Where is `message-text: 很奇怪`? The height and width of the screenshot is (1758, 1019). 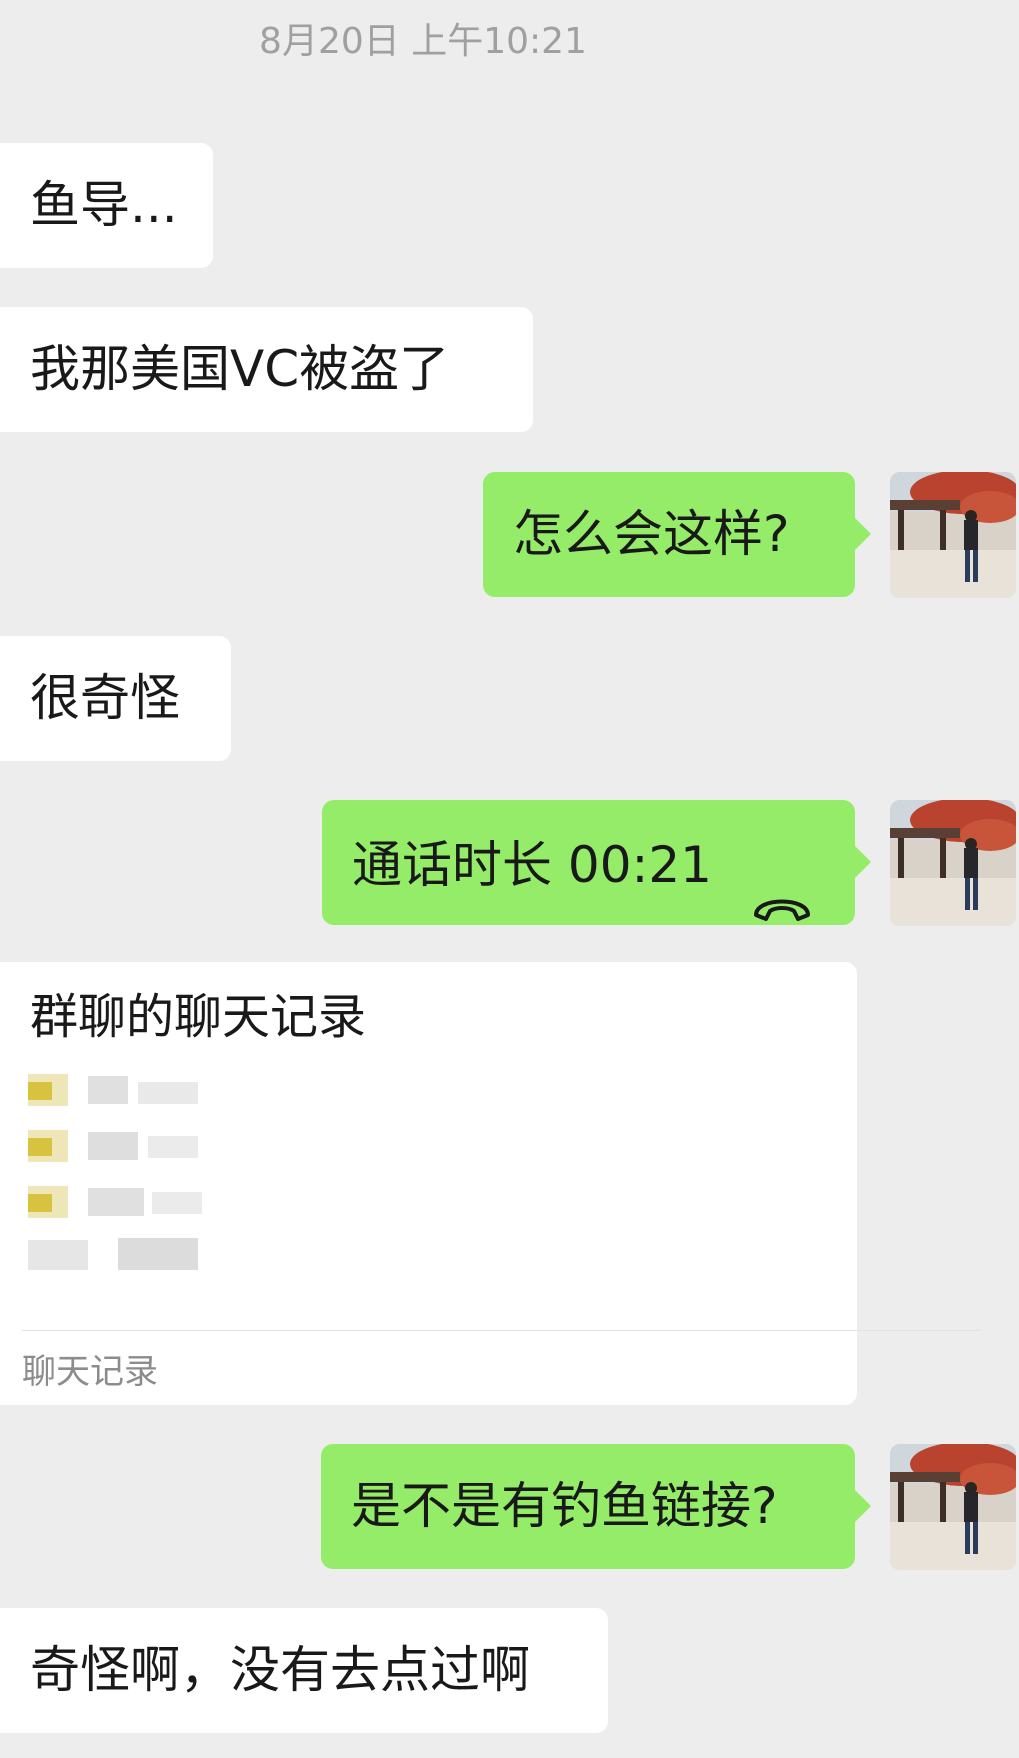
message-text: 很奇怪 is located at coordinates (105, 698).